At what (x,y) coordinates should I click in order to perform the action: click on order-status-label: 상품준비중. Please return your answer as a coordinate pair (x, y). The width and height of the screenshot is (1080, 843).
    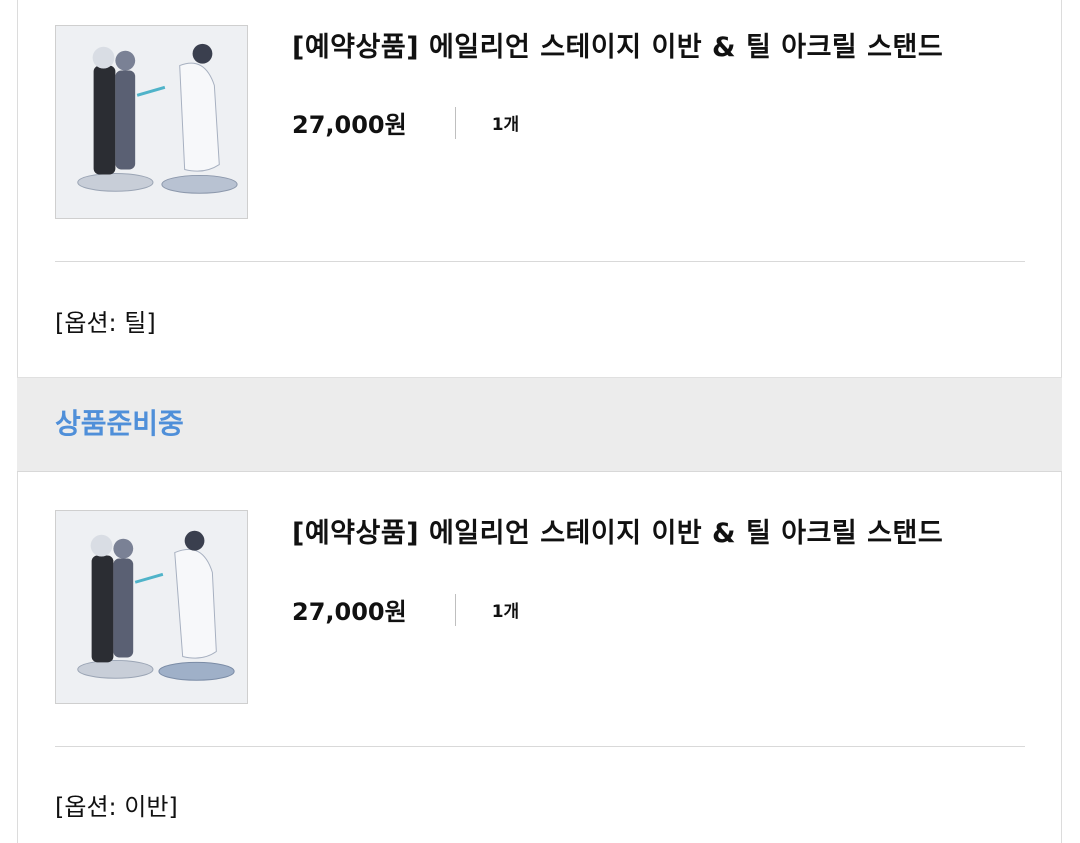
    Looking at the image, I should click on (119, 423).